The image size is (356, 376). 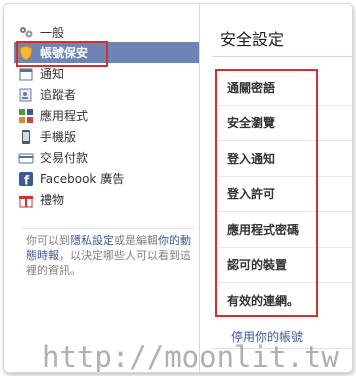 I want to click on sidebar-item-label: 追蹤者, so click(x=58, y=95).